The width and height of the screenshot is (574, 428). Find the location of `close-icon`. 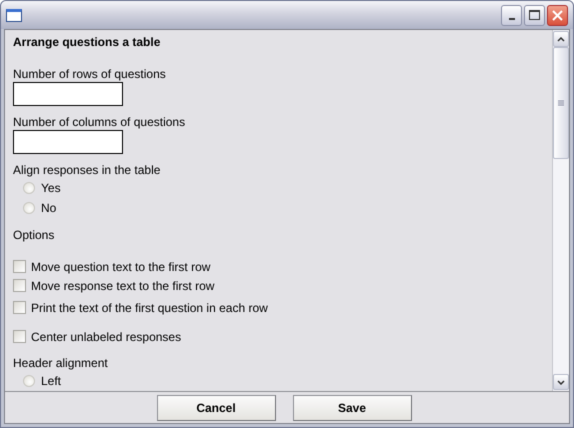

close-icon is located at coordinates (557, 15).